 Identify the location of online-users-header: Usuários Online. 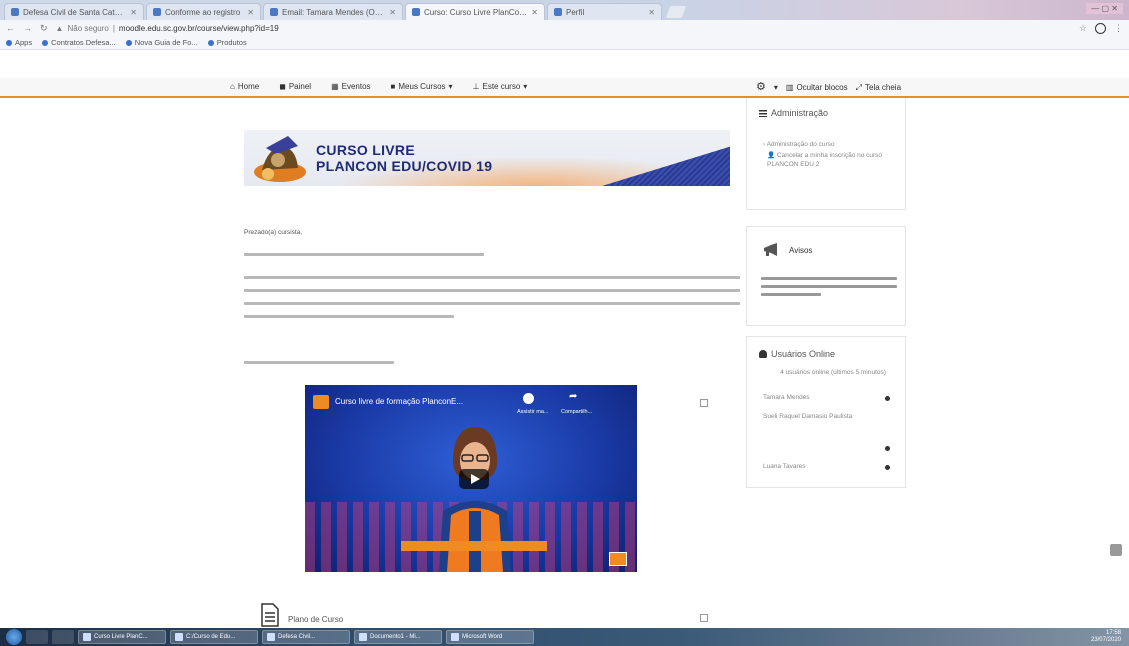
(797, 354).